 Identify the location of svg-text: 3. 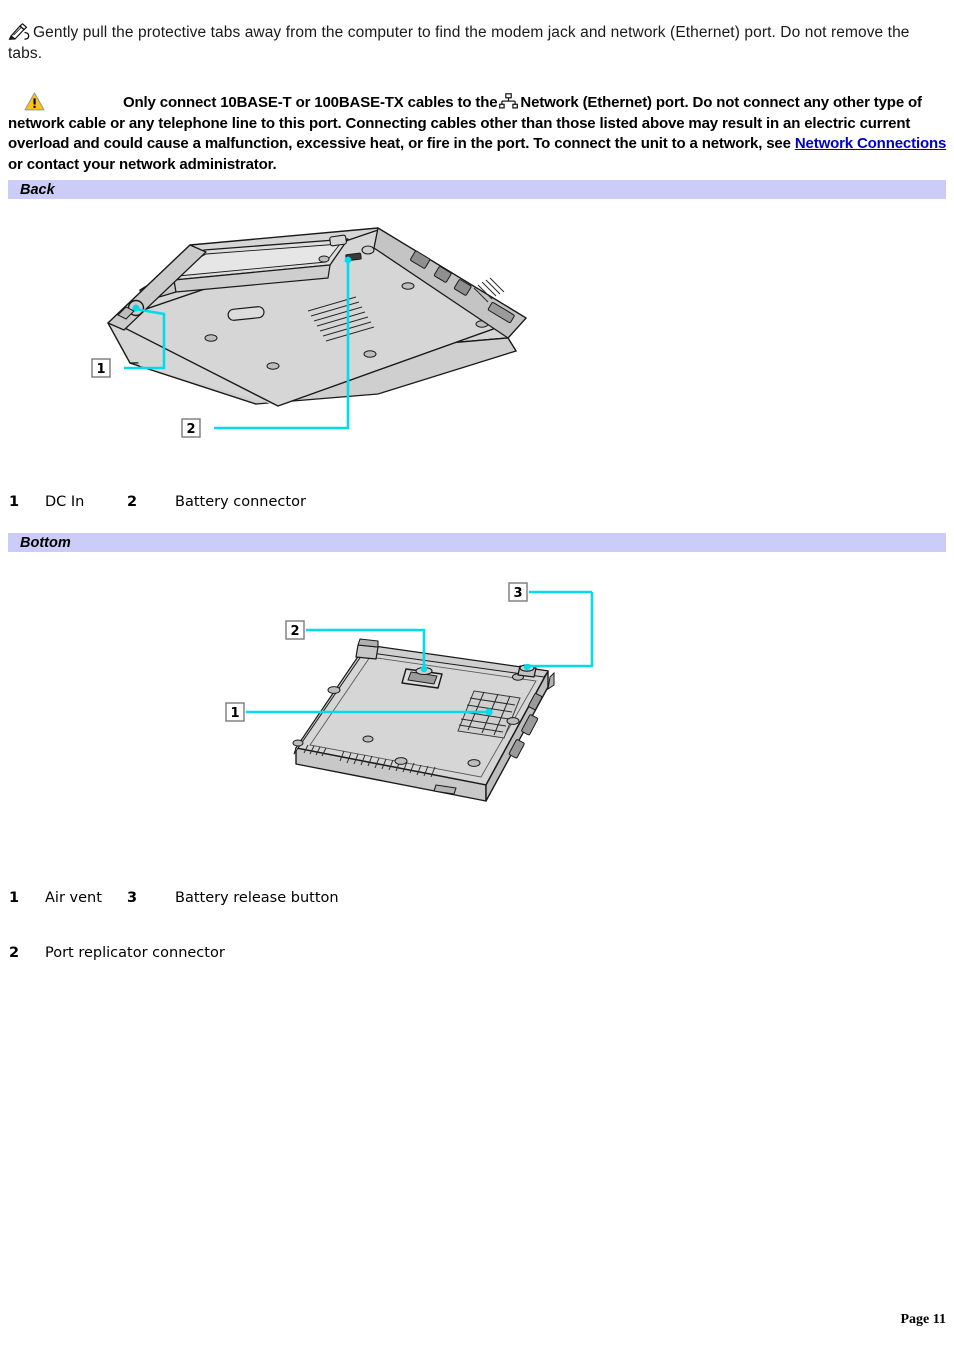
(517, 593).